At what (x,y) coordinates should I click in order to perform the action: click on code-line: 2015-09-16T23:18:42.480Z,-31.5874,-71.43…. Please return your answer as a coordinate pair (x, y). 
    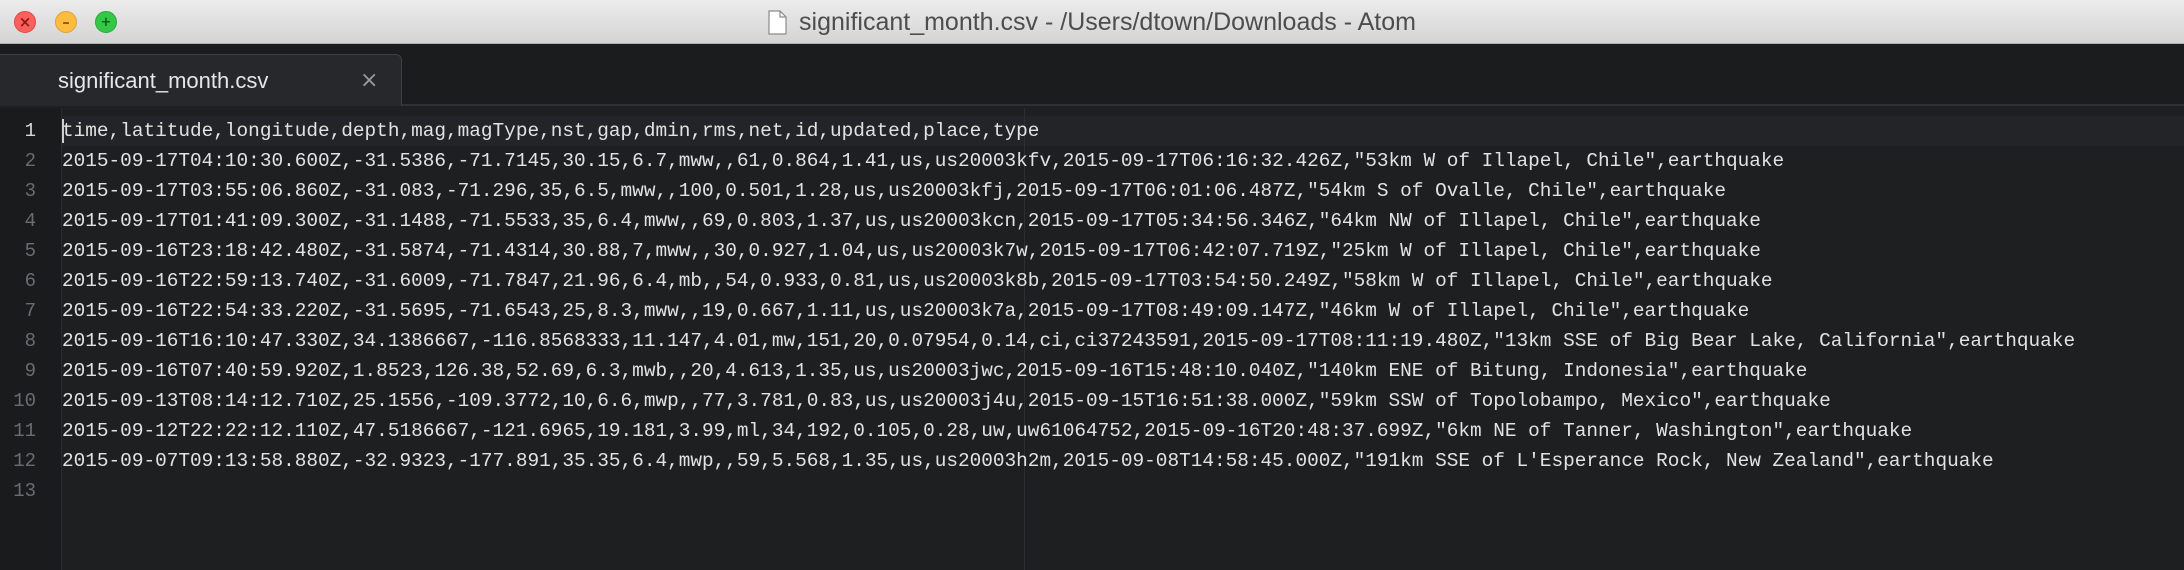
    Looking at the image, I should click on (911, 251).